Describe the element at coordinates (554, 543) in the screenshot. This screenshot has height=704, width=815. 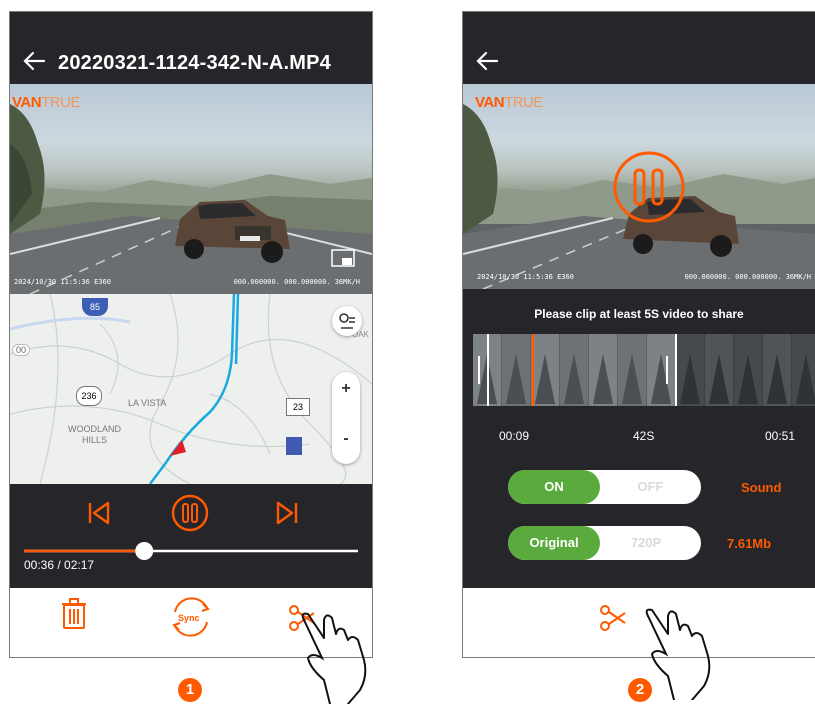
I see `quality-original-option: Original` at that location.